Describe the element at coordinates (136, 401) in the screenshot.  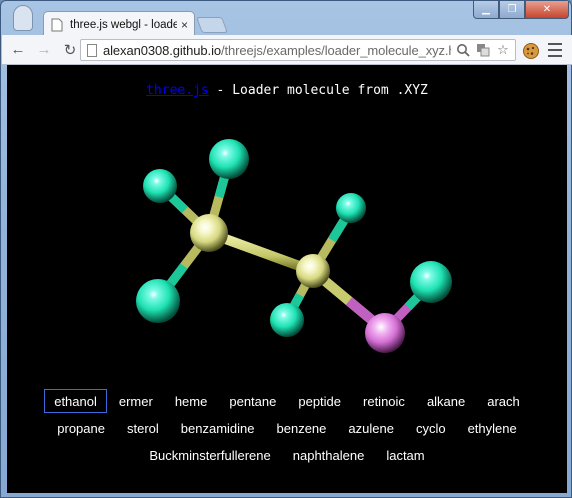
I see `molecule-button-ermer: ermer` at that location.